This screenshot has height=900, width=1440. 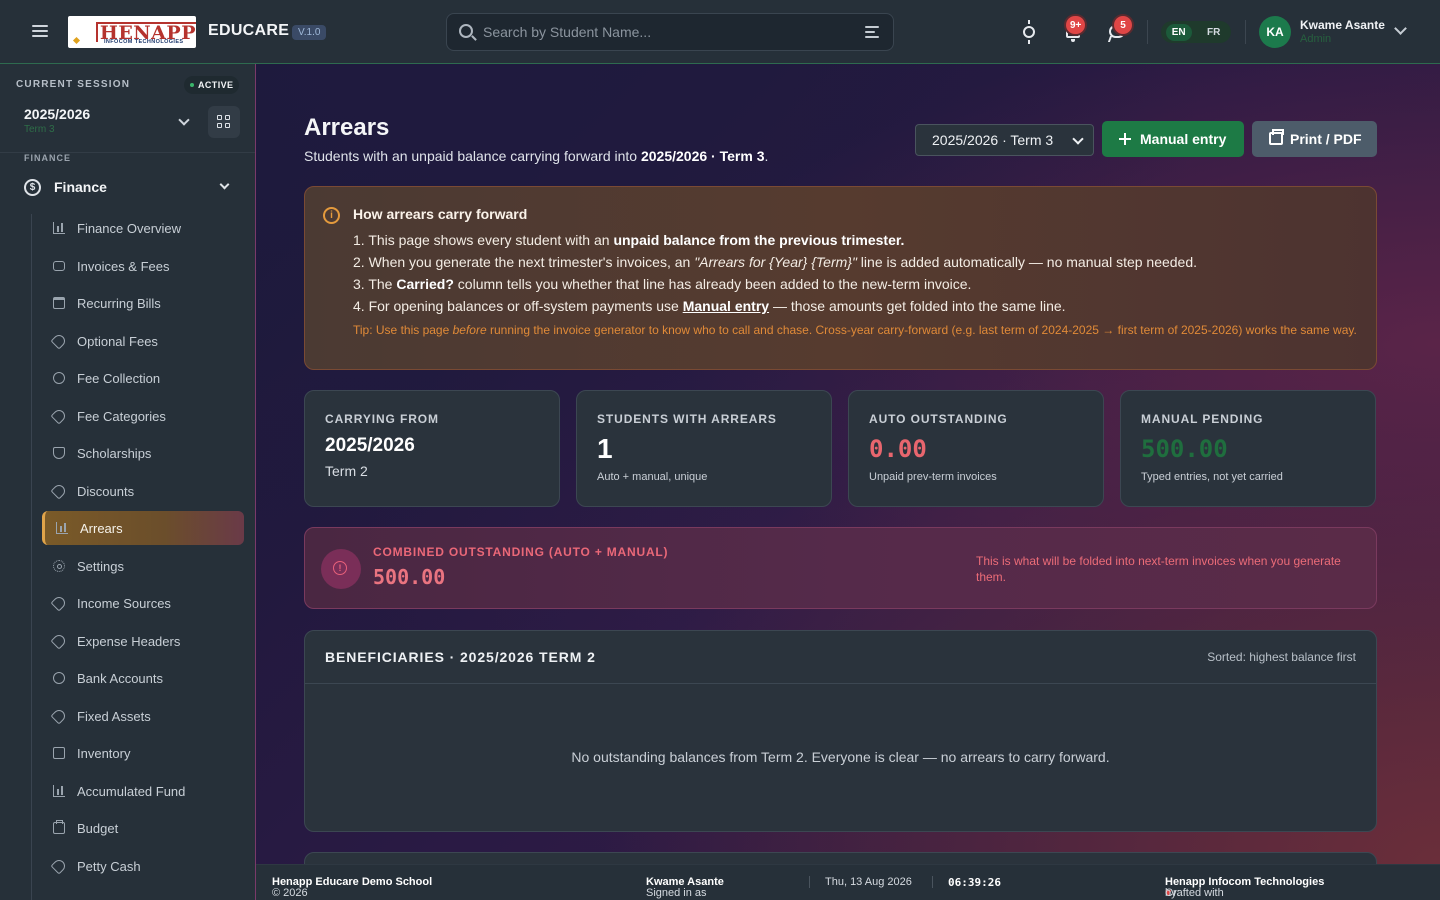 What do you see at coordinates (143, 791) in the screenshot?
I see `sidebar-item-accumulated-fund: Accumulated Fund` at bounding box center [143, 791].